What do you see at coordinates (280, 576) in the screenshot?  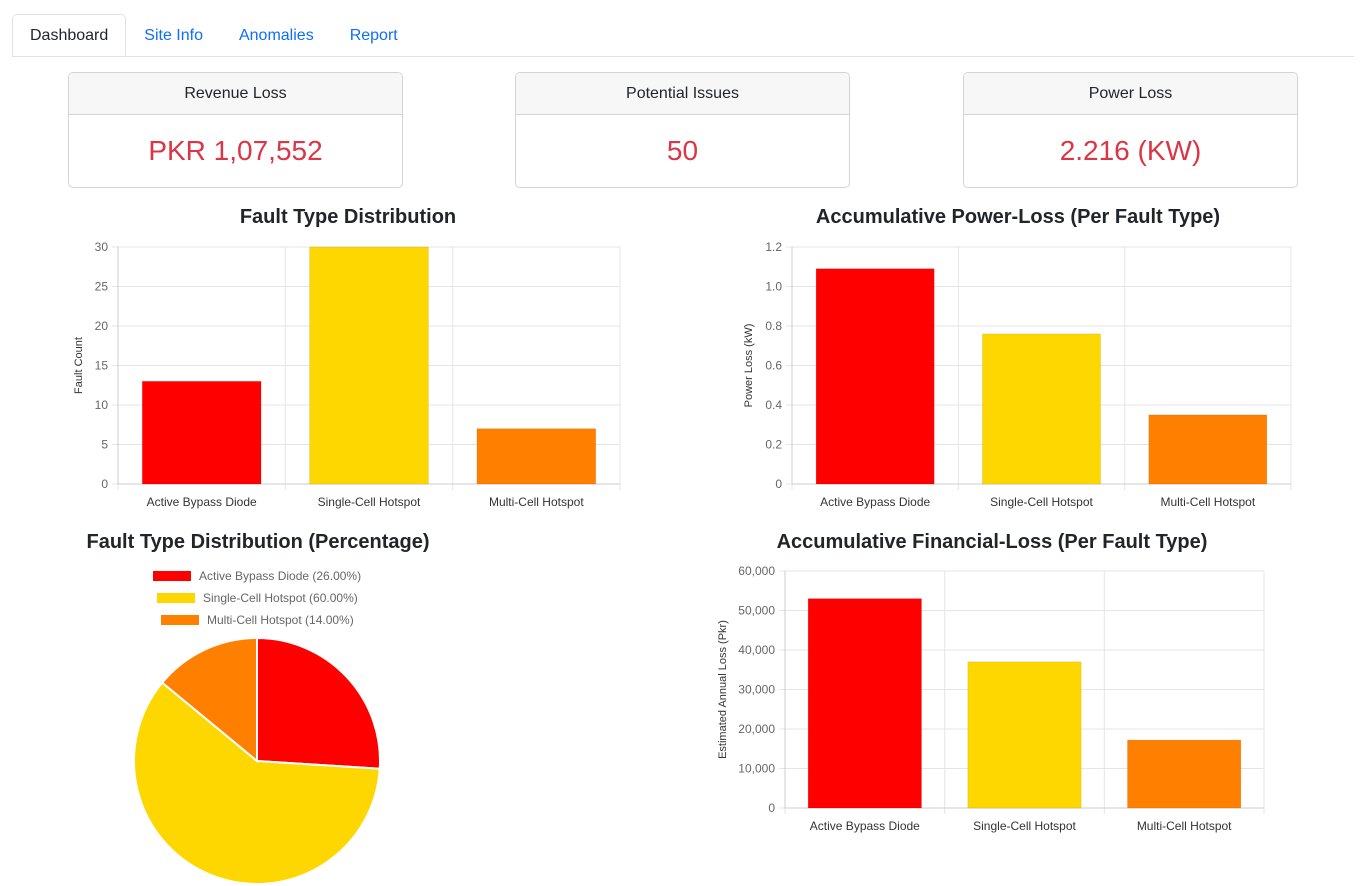 I see `fault-type-percentage-legend-label: Active Bypass Diode (26.00%)` at bounding box center [280, 576].